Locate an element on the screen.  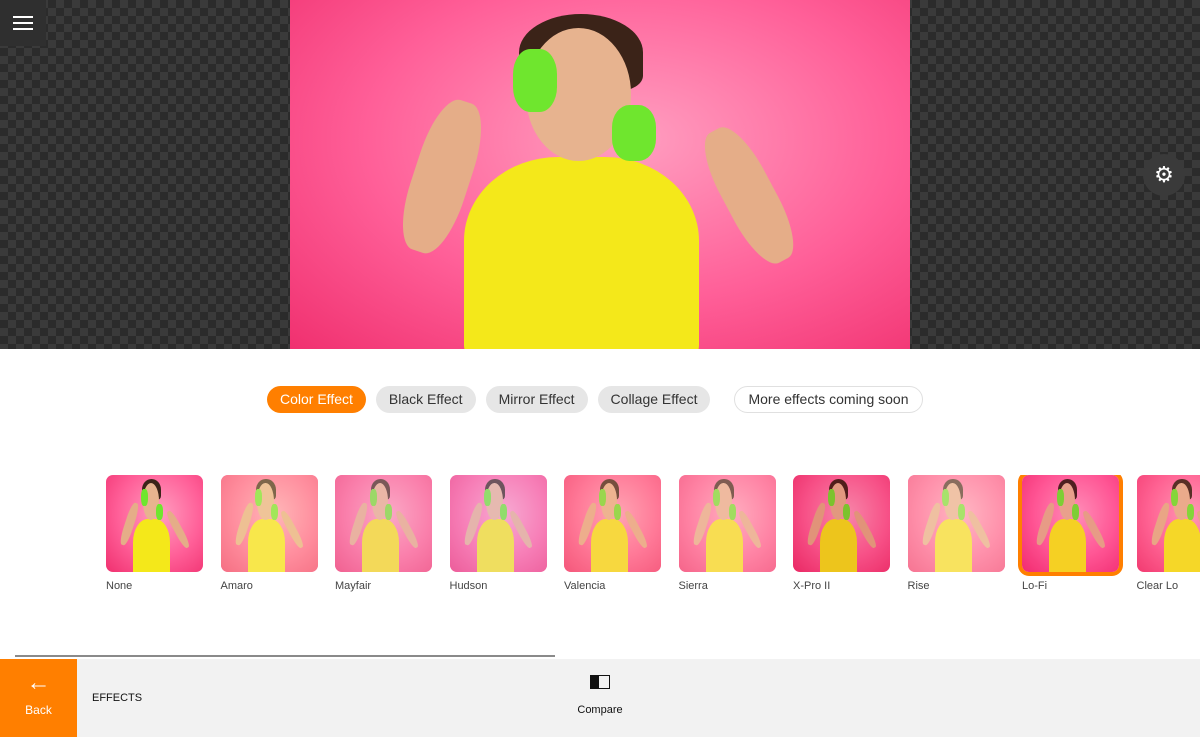
filter-lo-fi: Lo-Fi is located at coordinates (1070, 533).